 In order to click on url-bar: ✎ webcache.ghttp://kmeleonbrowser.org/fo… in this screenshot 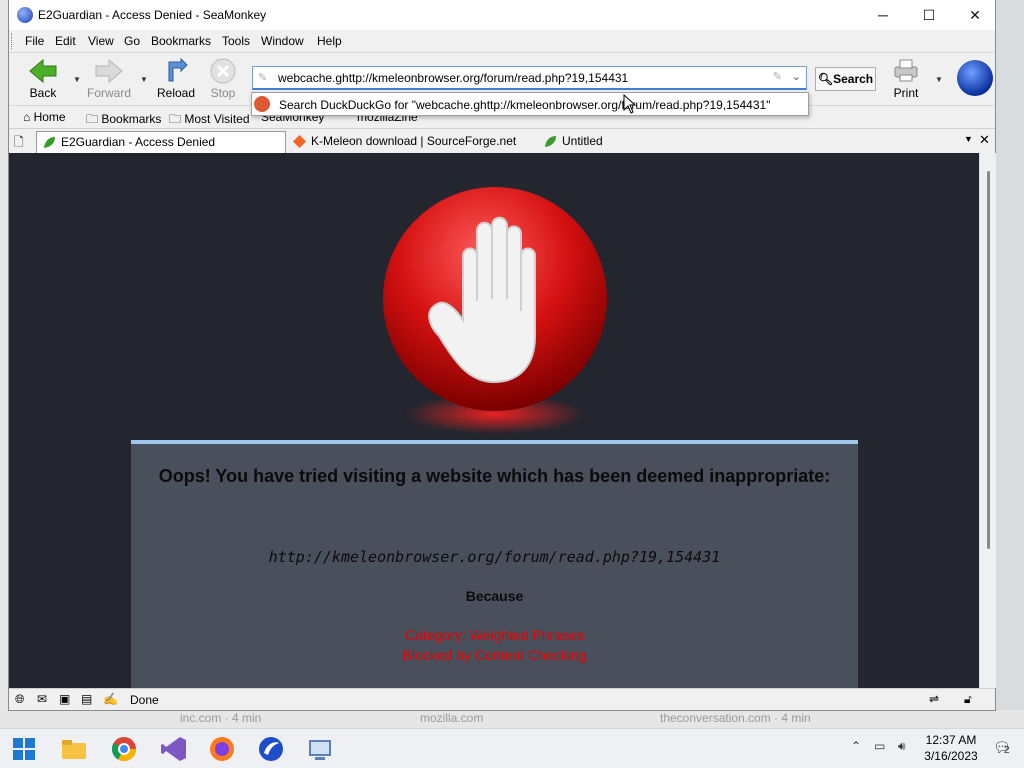, I will do `click(529, 78)`.